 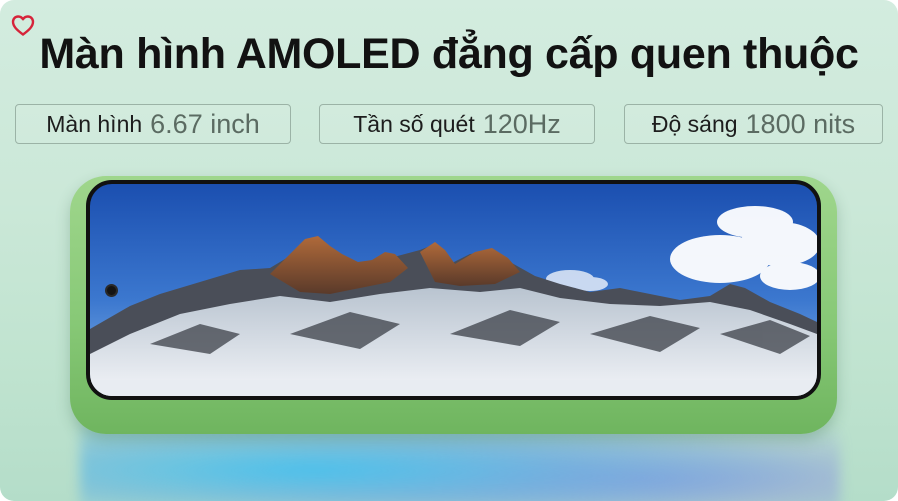 I want to click on banner-title: Màn hình AMOLED đẳng cấp quen thuộc, so click(x=449, y=54).